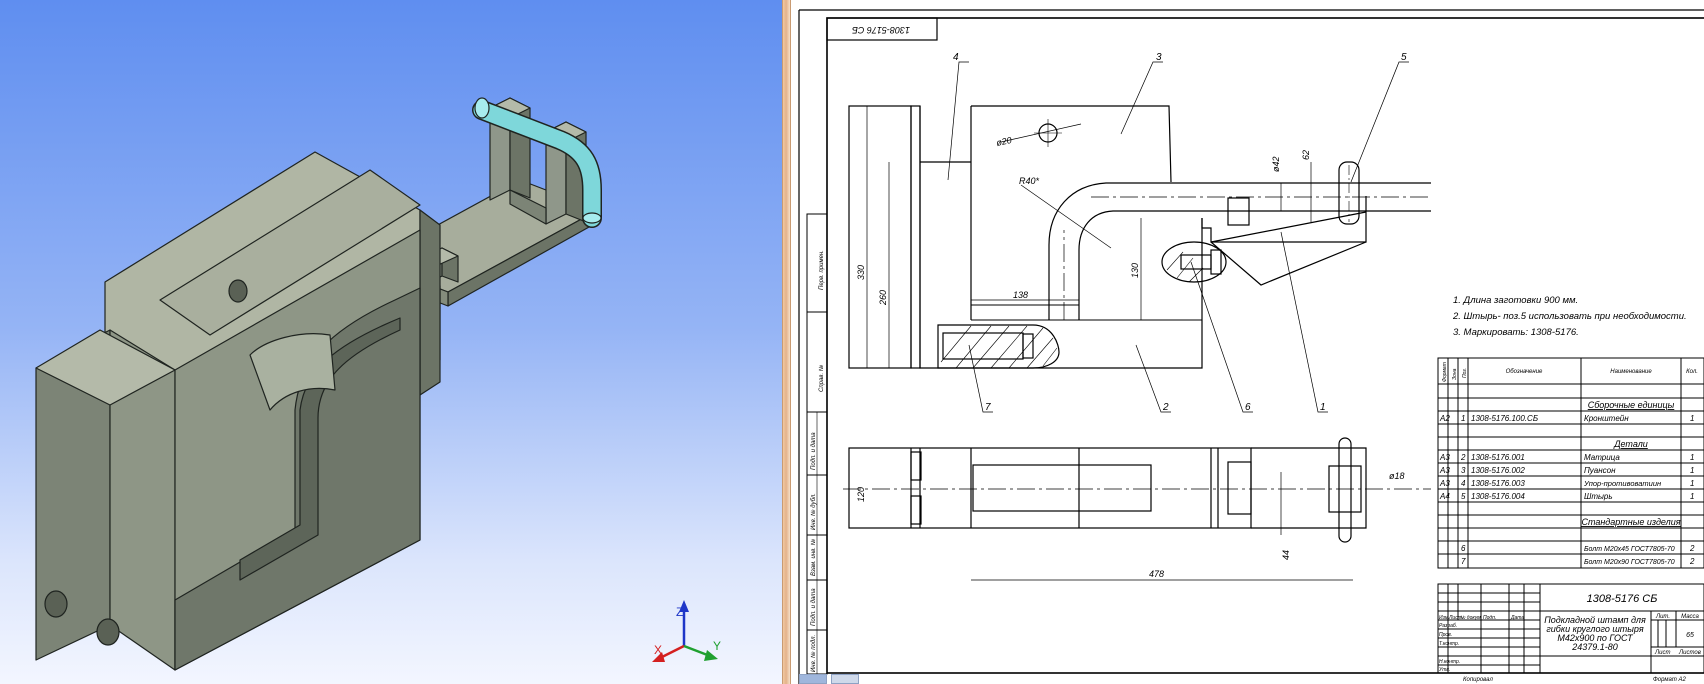 This screenshot has width=1704, height=684. What do you see at coordinates (1156, 574) in the screenshot?
I see `svg-text: 478` at bounding box center [1156, 574].